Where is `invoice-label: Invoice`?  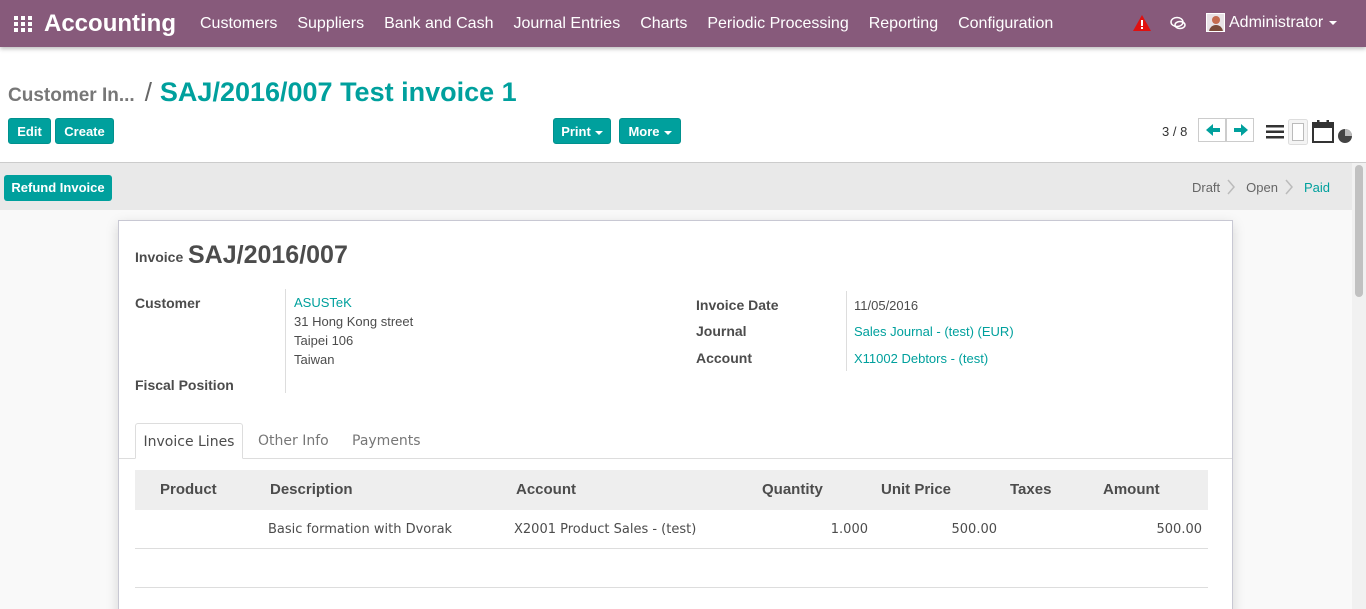 invoice-label: Invoice is located at coordinates (159, 257).